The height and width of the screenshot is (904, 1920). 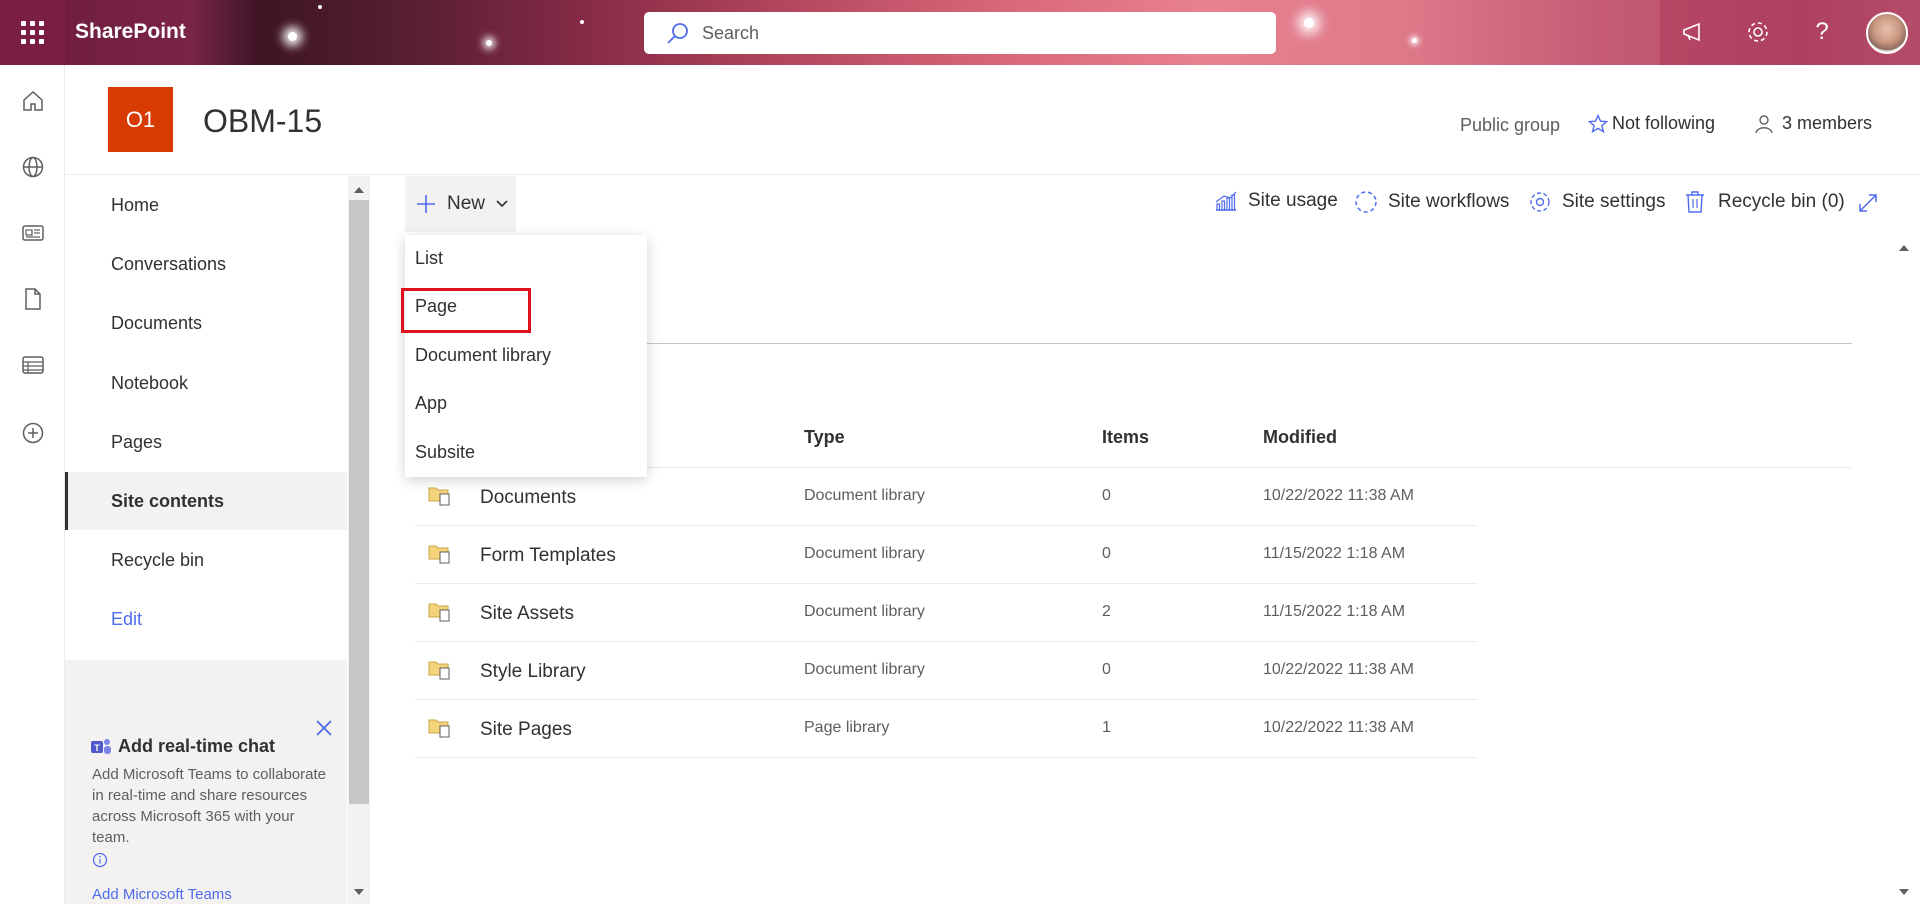 I want to click on teams-promo-title: T Add real-time chat, so click(x=182, y=746).